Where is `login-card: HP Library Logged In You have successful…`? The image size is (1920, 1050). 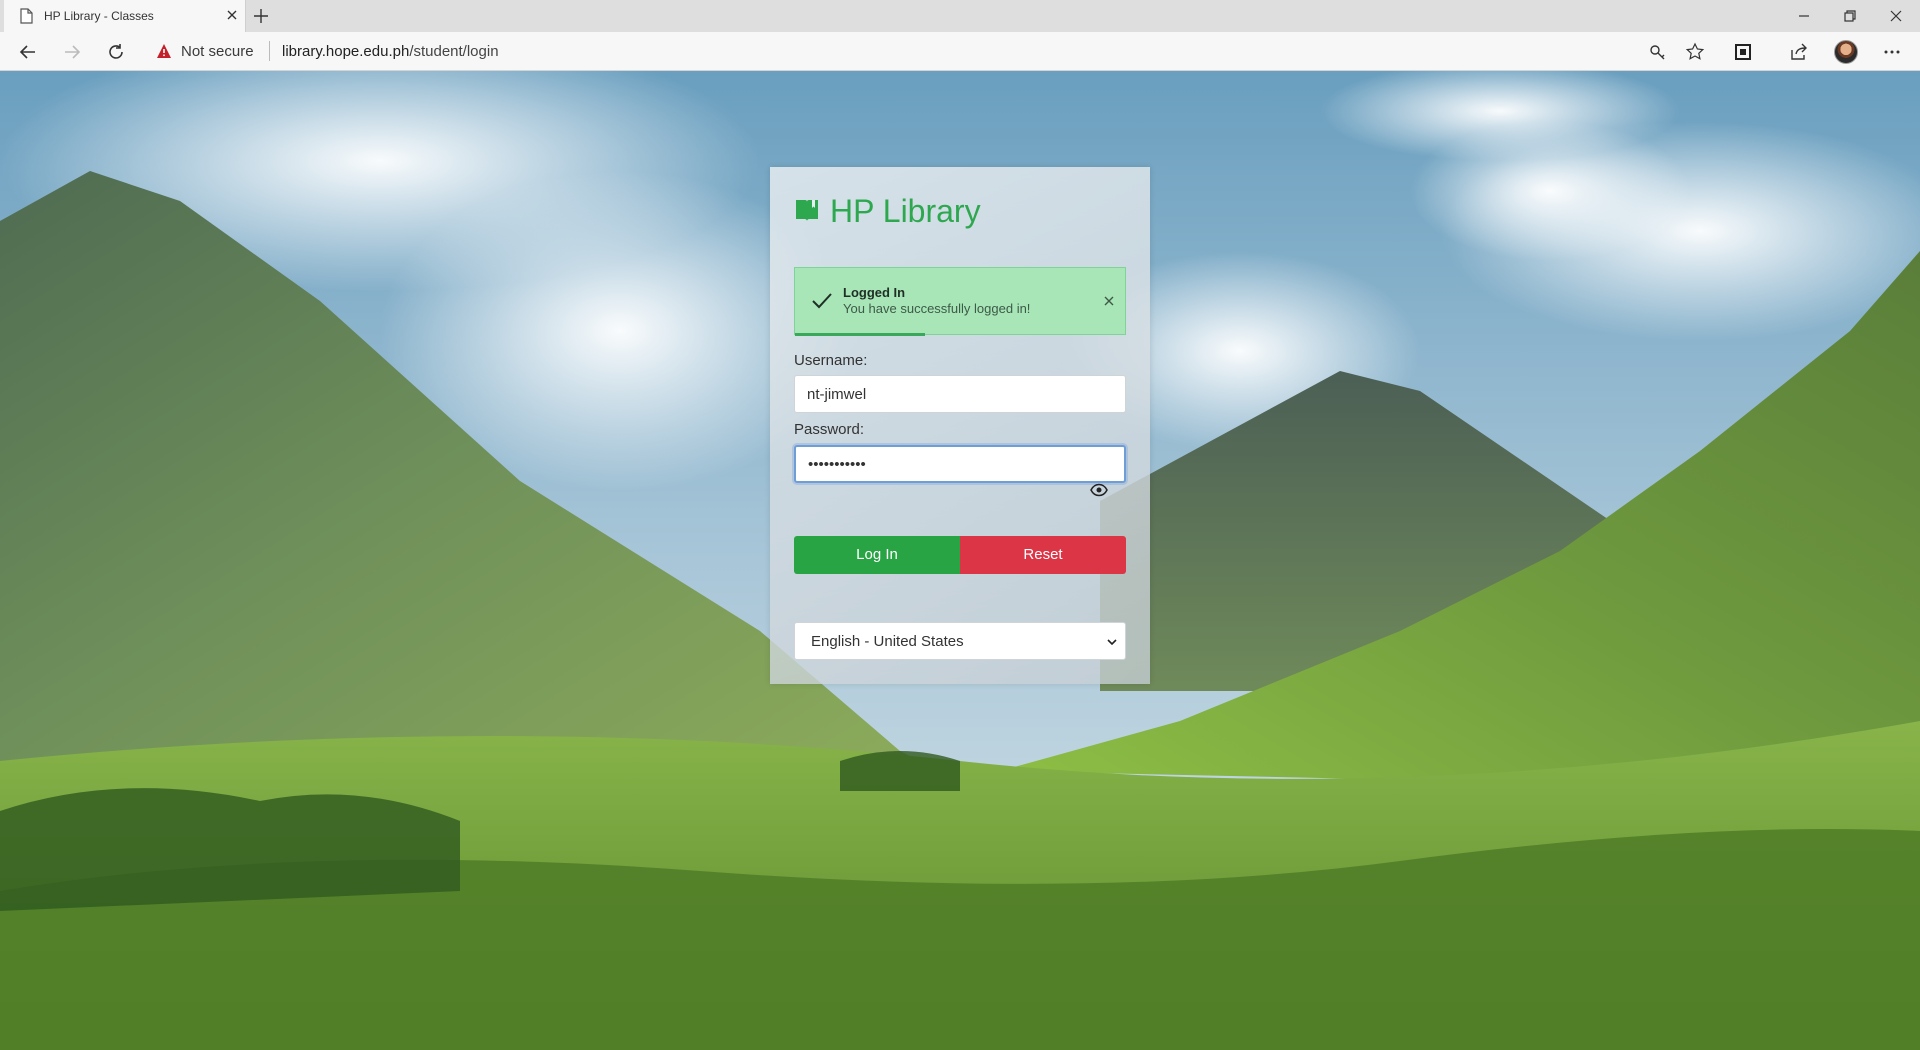
login-card: HP Library Logged In You have successful… is located at coordinates (960, 425).